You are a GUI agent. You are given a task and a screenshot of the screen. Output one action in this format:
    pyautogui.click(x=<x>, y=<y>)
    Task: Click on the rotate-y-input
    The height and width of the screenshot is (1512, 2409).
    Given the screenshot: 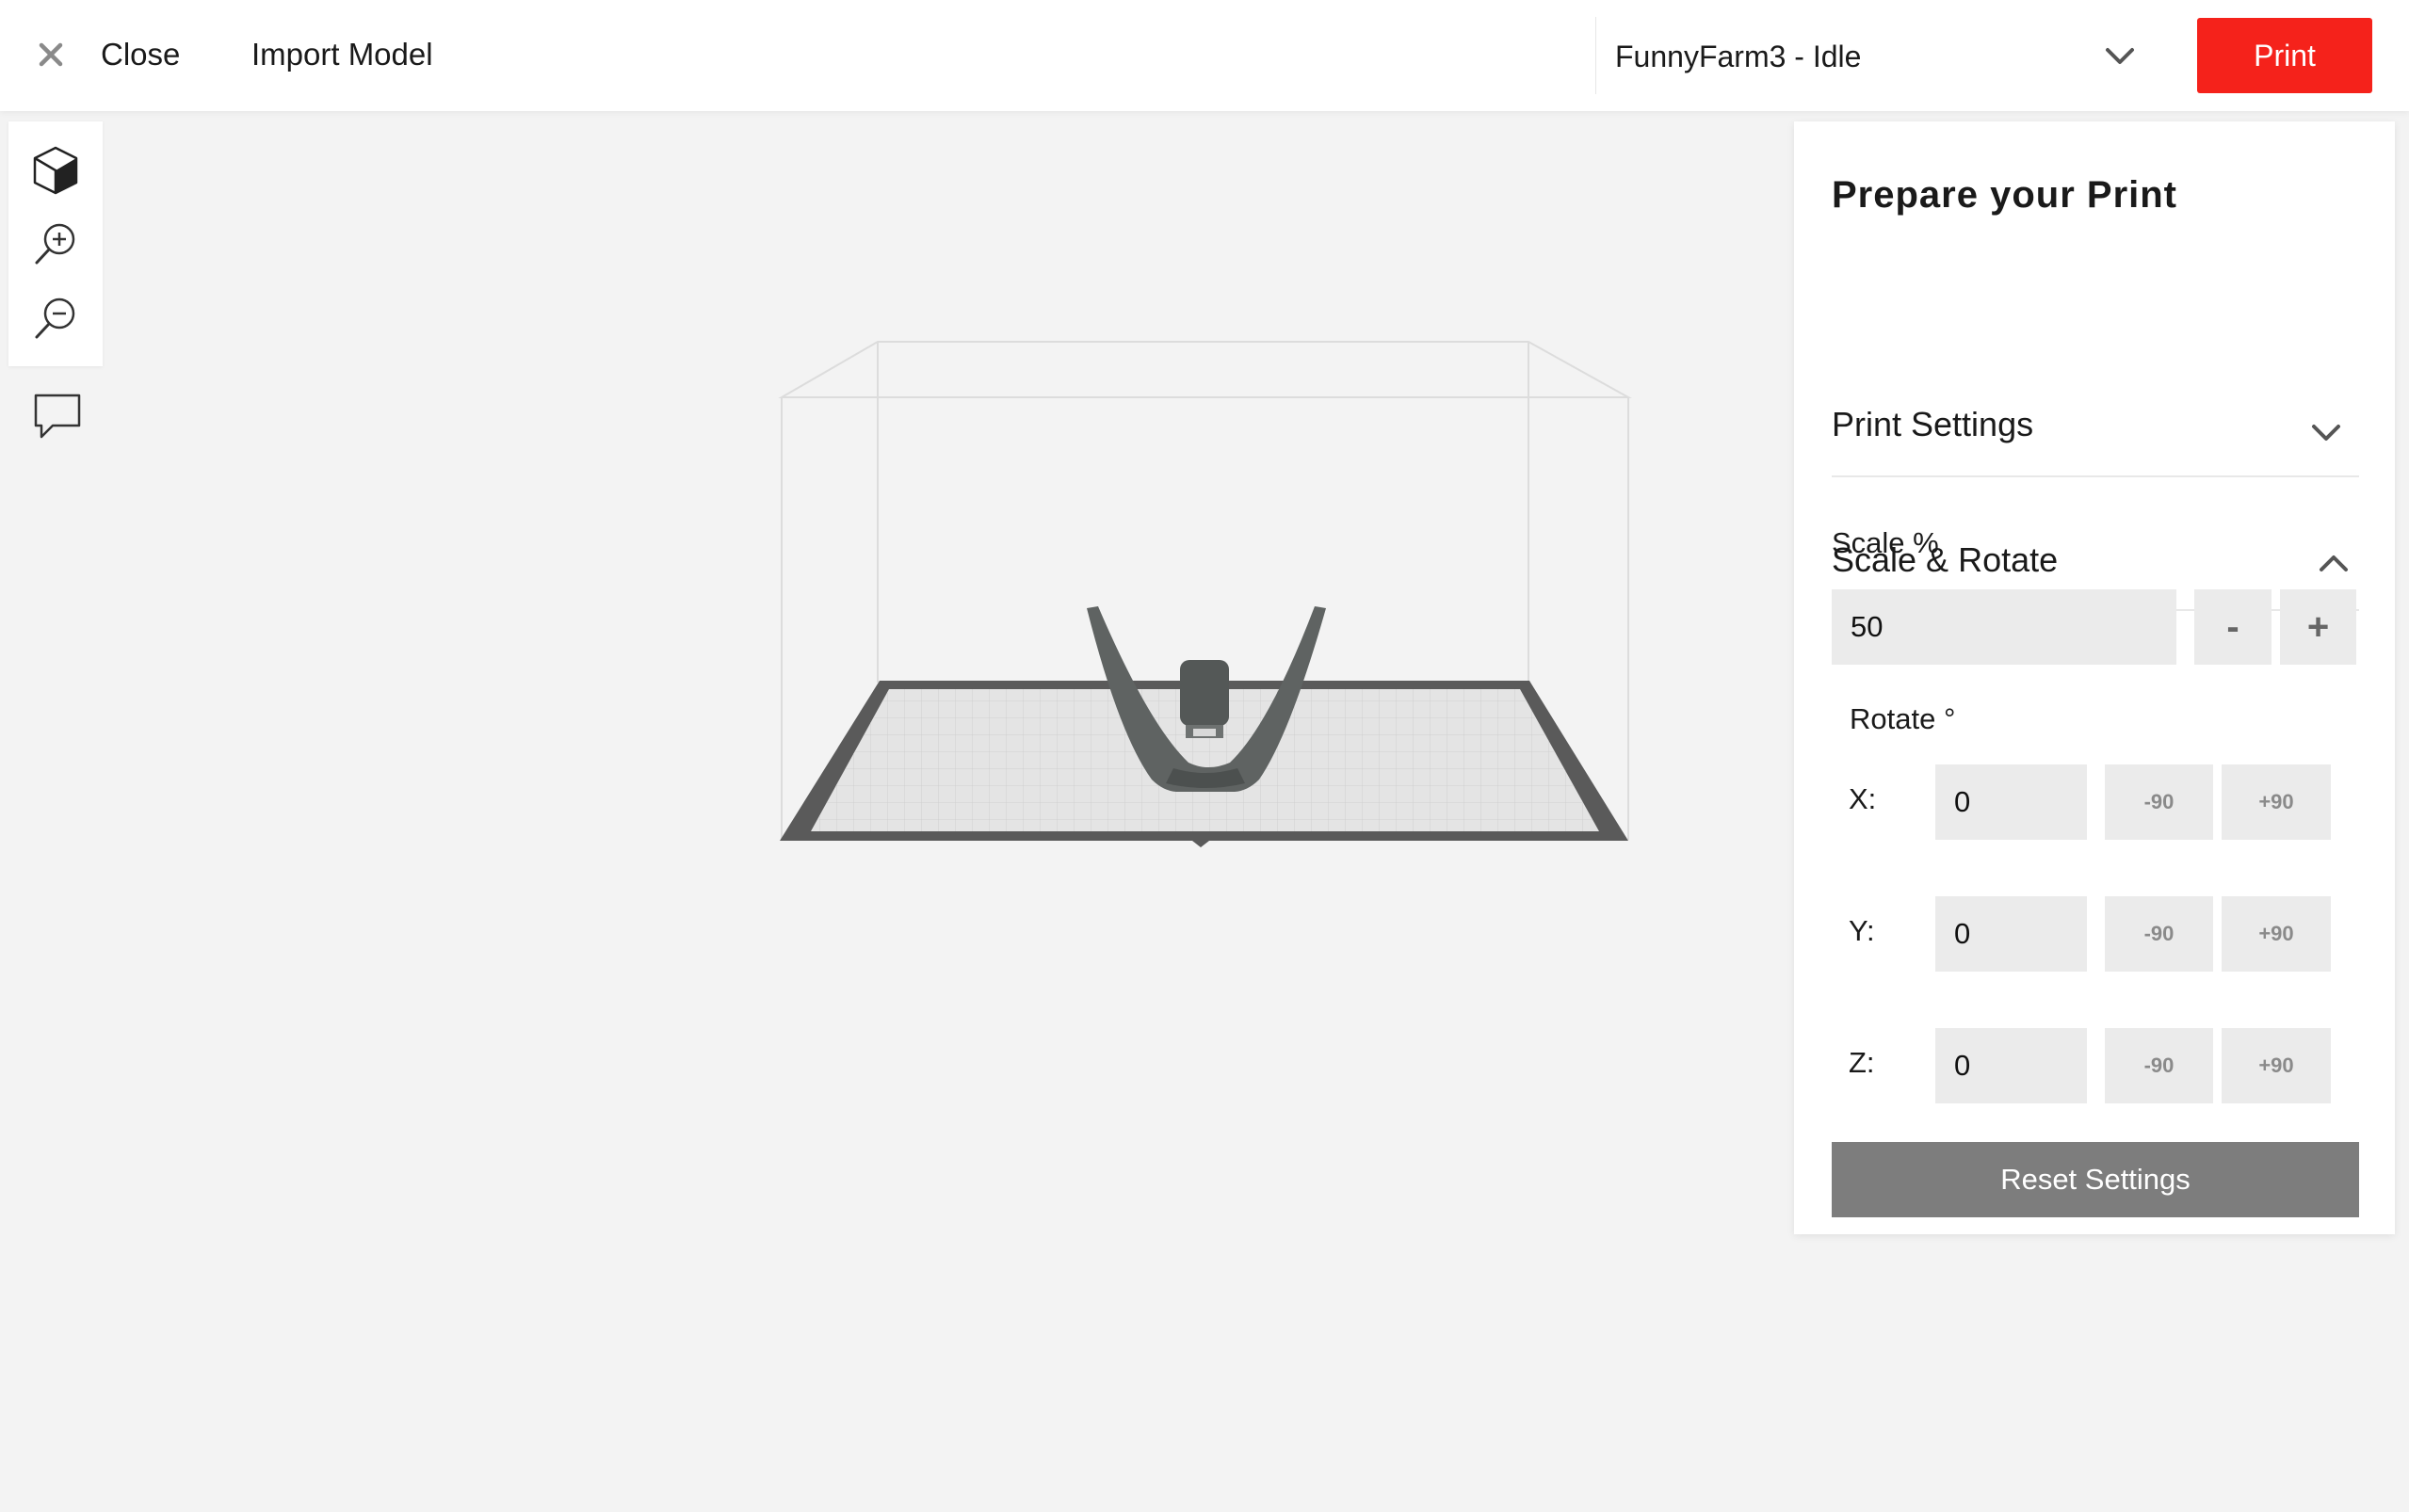 What is the action you would take?
    pyautogui.click(x=2011, y=934)
    